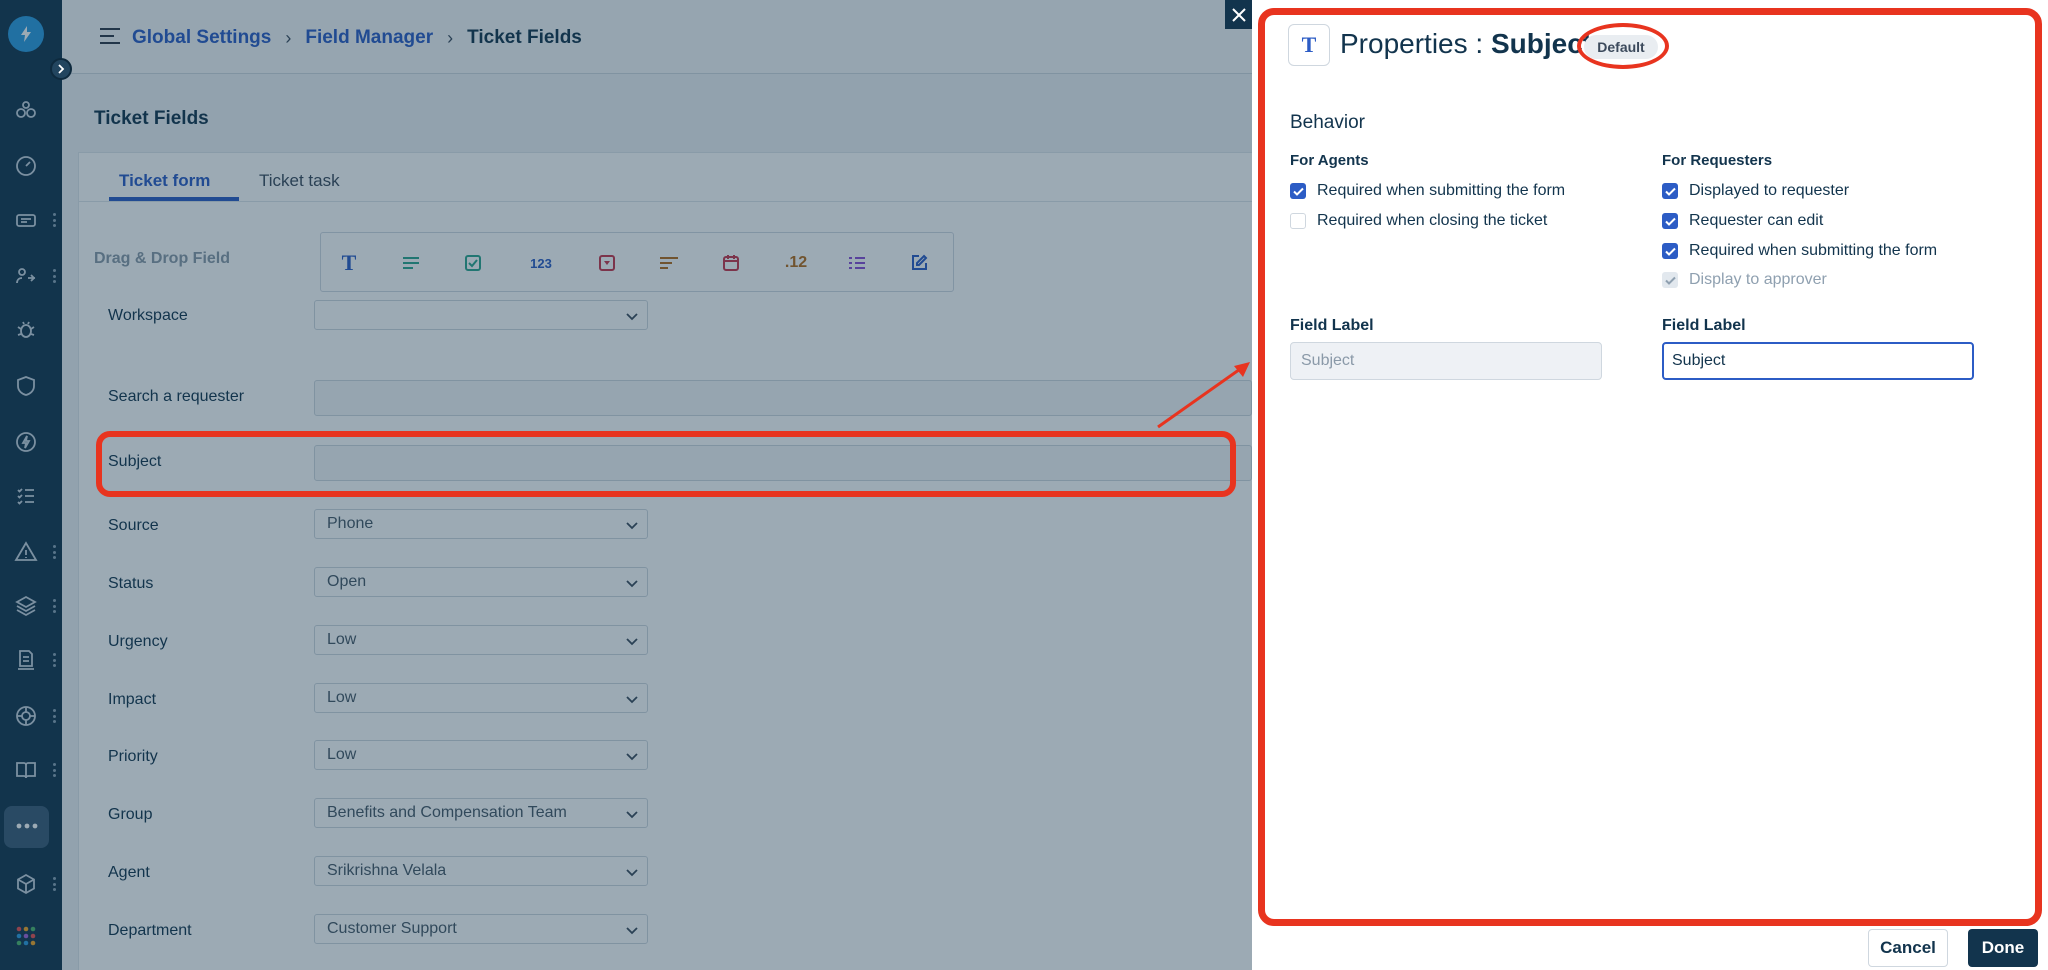 This screenshot has height=970, width=2048. What do you see at coordinates (1769, 190) in the screenshot?
I see `requester-displayed-label: Displayed to requester` at bounding box center [1769, 190].